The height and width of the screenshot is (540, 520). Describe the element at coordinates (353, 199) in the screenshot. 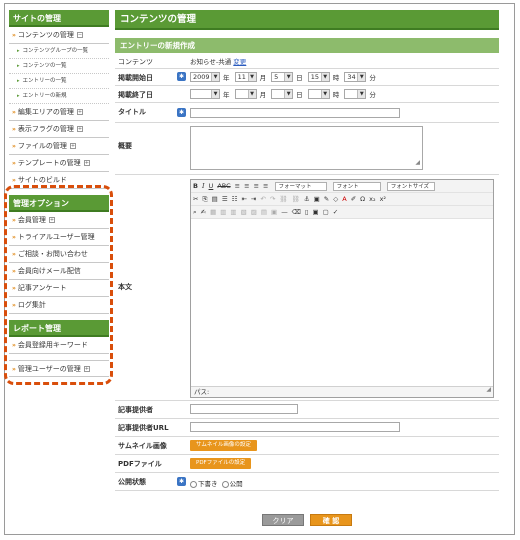

I see `bg-color-icon: ✐` at that location.